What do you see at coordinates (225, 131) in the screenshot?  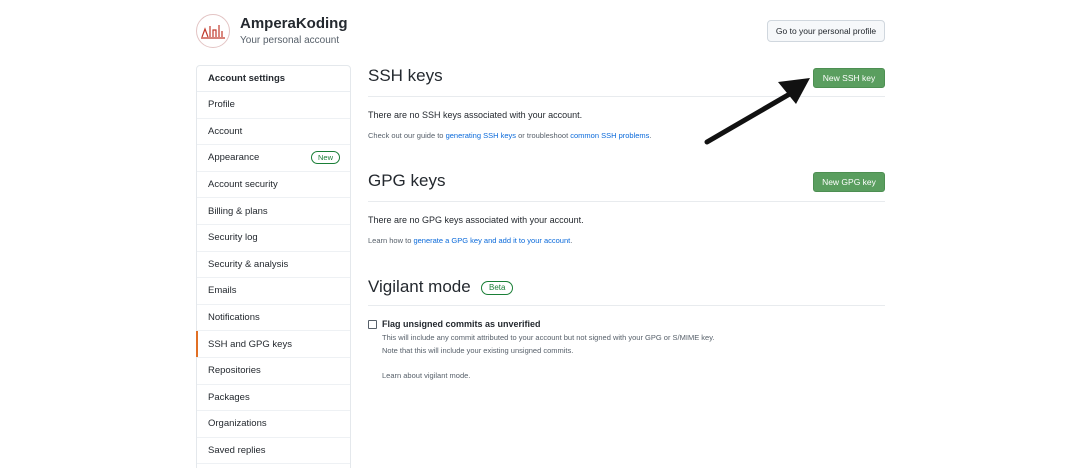 I see `sidebar-item-label: Account` at bounding box center [225, 131].